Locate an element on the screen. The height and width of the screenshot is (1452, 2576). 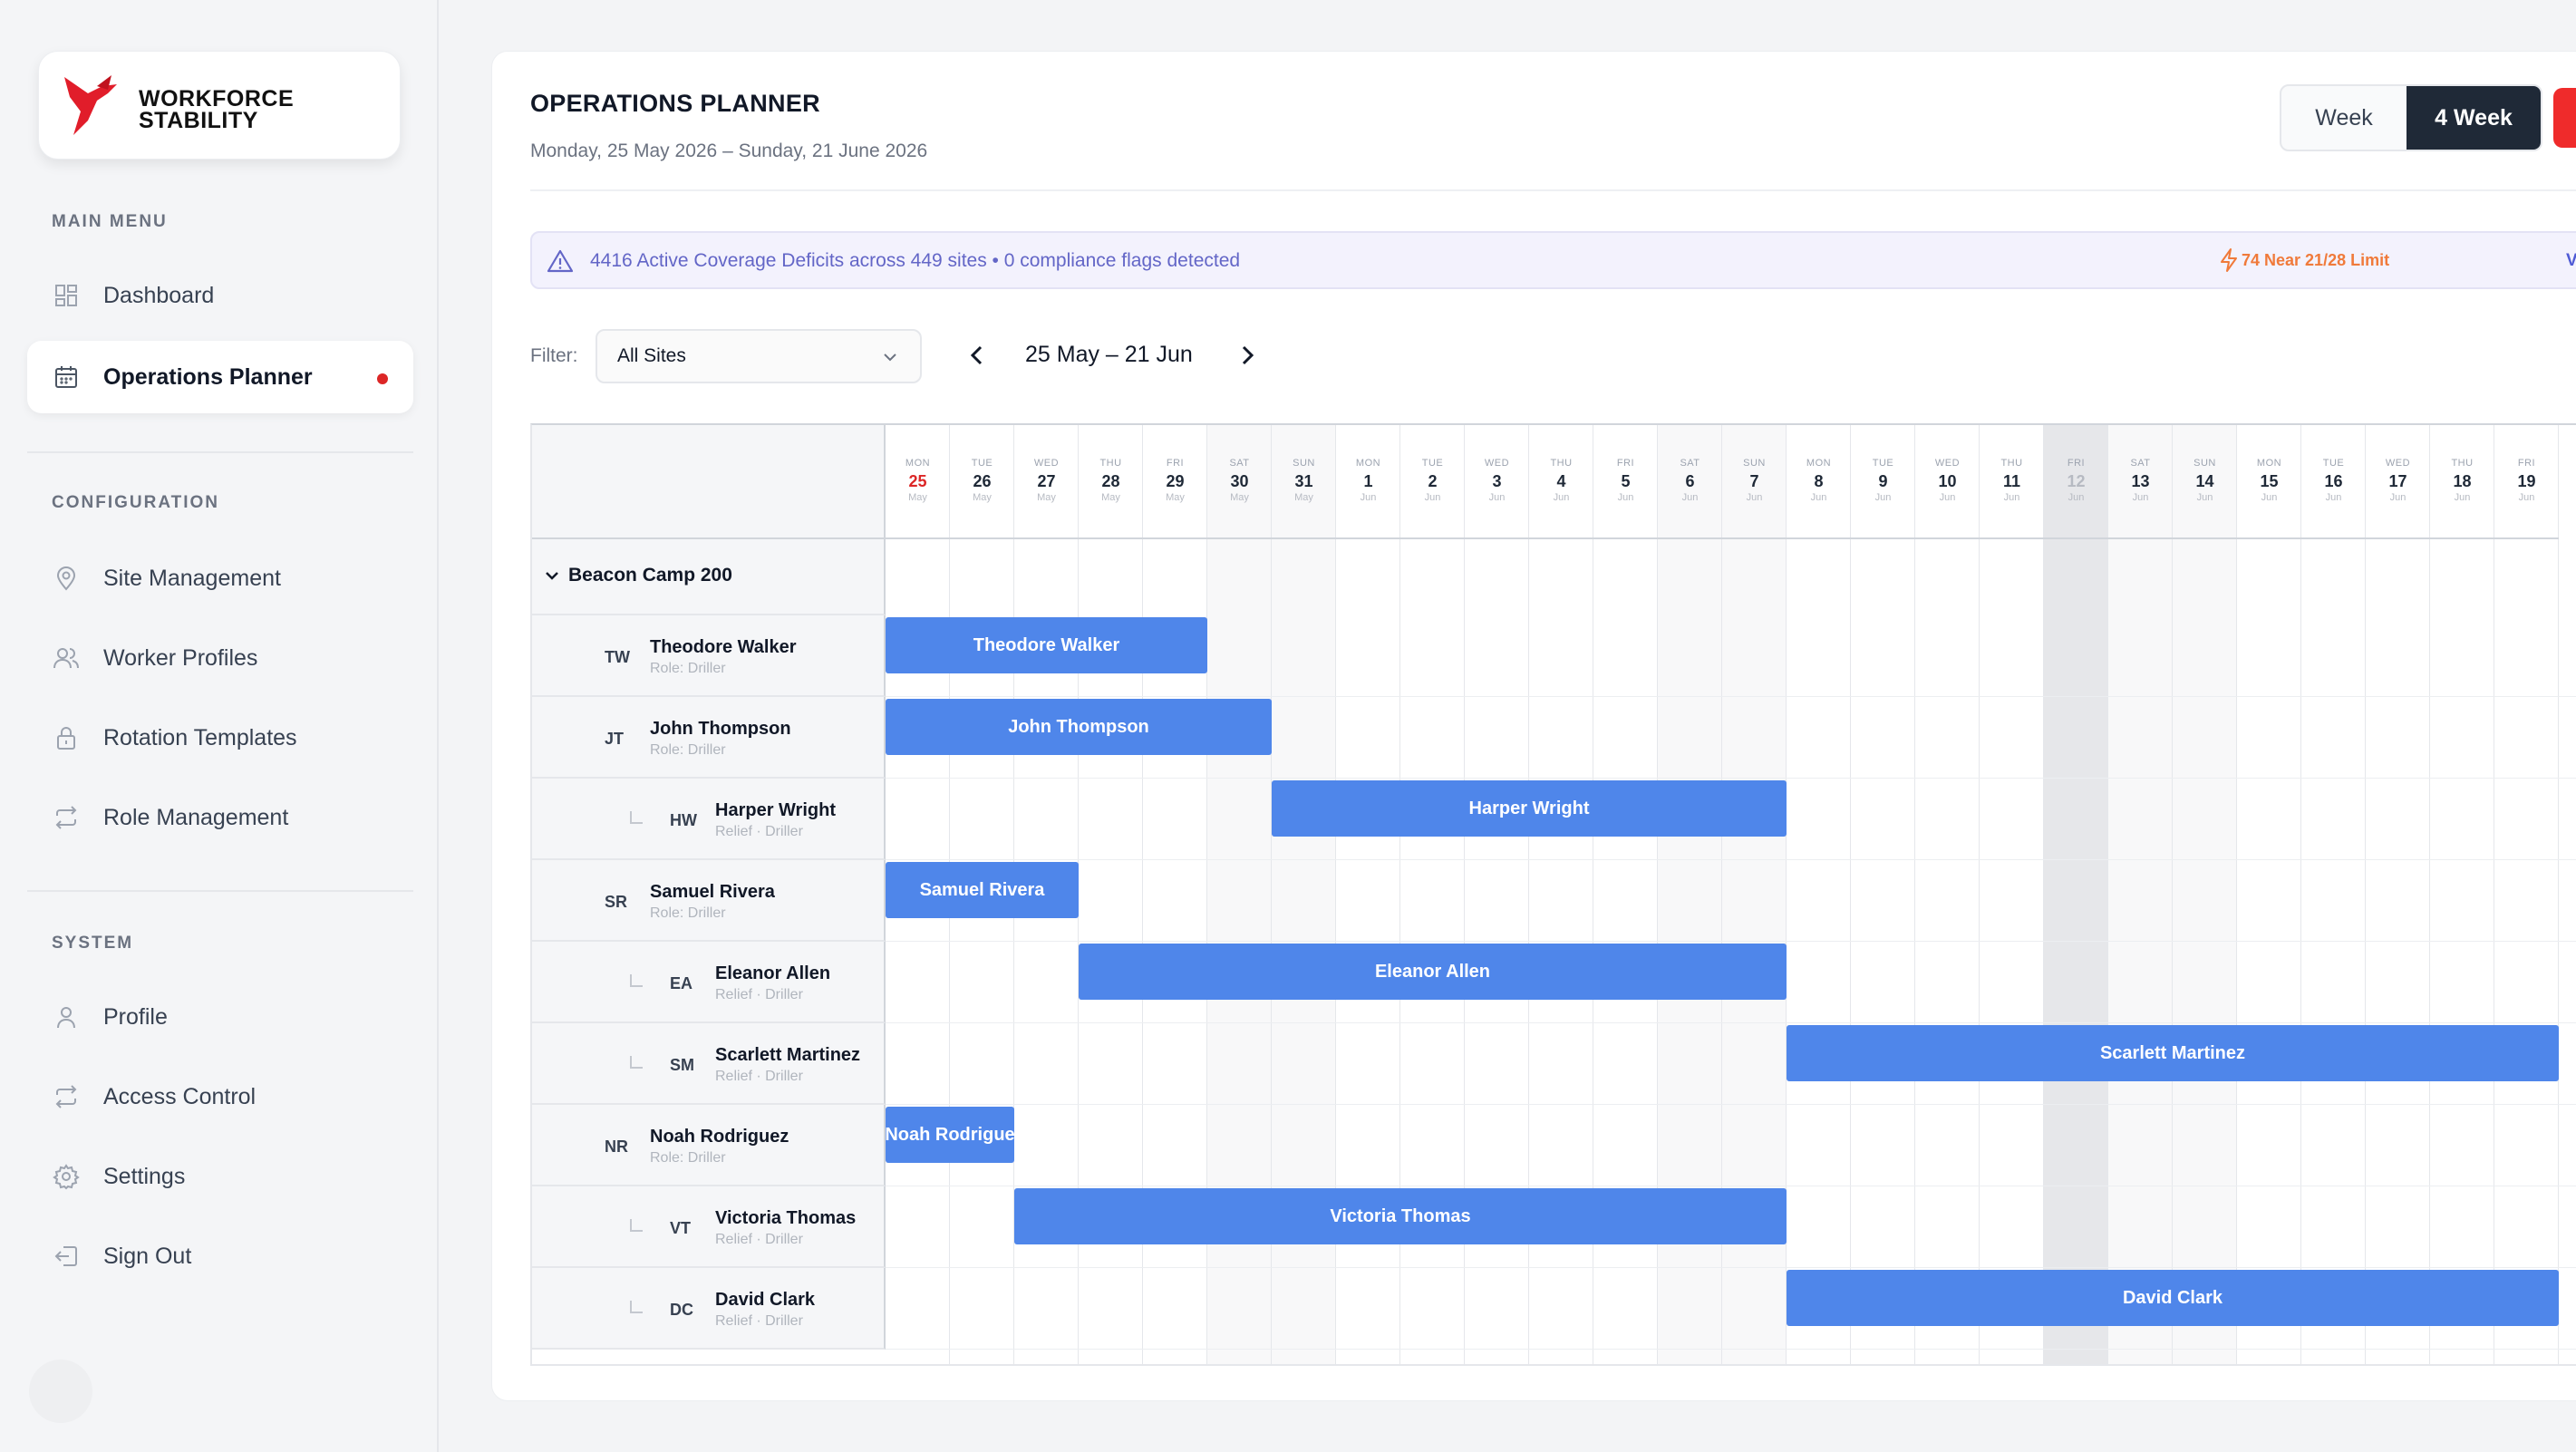
primary-action-button is located at coordinates (2564, 118).